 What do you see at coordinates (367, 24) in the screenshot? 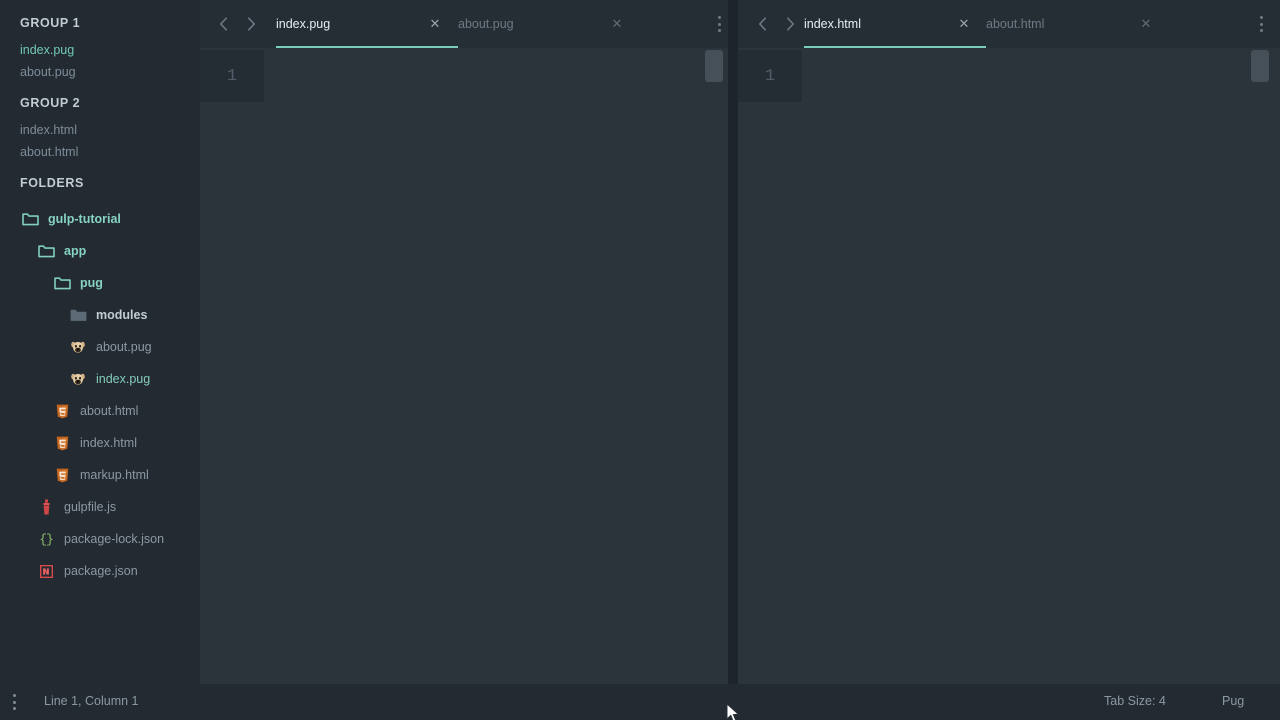
I see `tab-index-pug: index.pug ✕` at bounding box center [367, 24].